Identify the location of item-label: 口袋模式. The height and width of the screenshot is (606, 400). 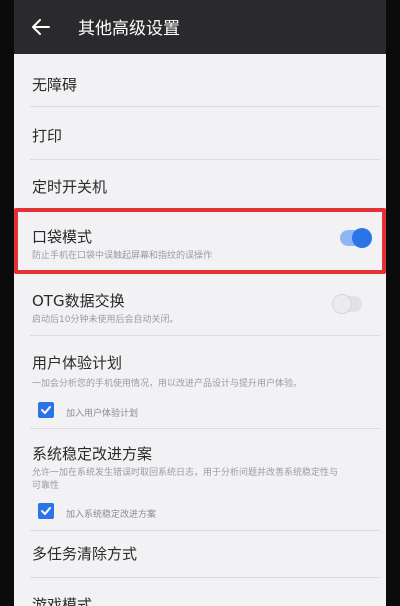
(62, 237).